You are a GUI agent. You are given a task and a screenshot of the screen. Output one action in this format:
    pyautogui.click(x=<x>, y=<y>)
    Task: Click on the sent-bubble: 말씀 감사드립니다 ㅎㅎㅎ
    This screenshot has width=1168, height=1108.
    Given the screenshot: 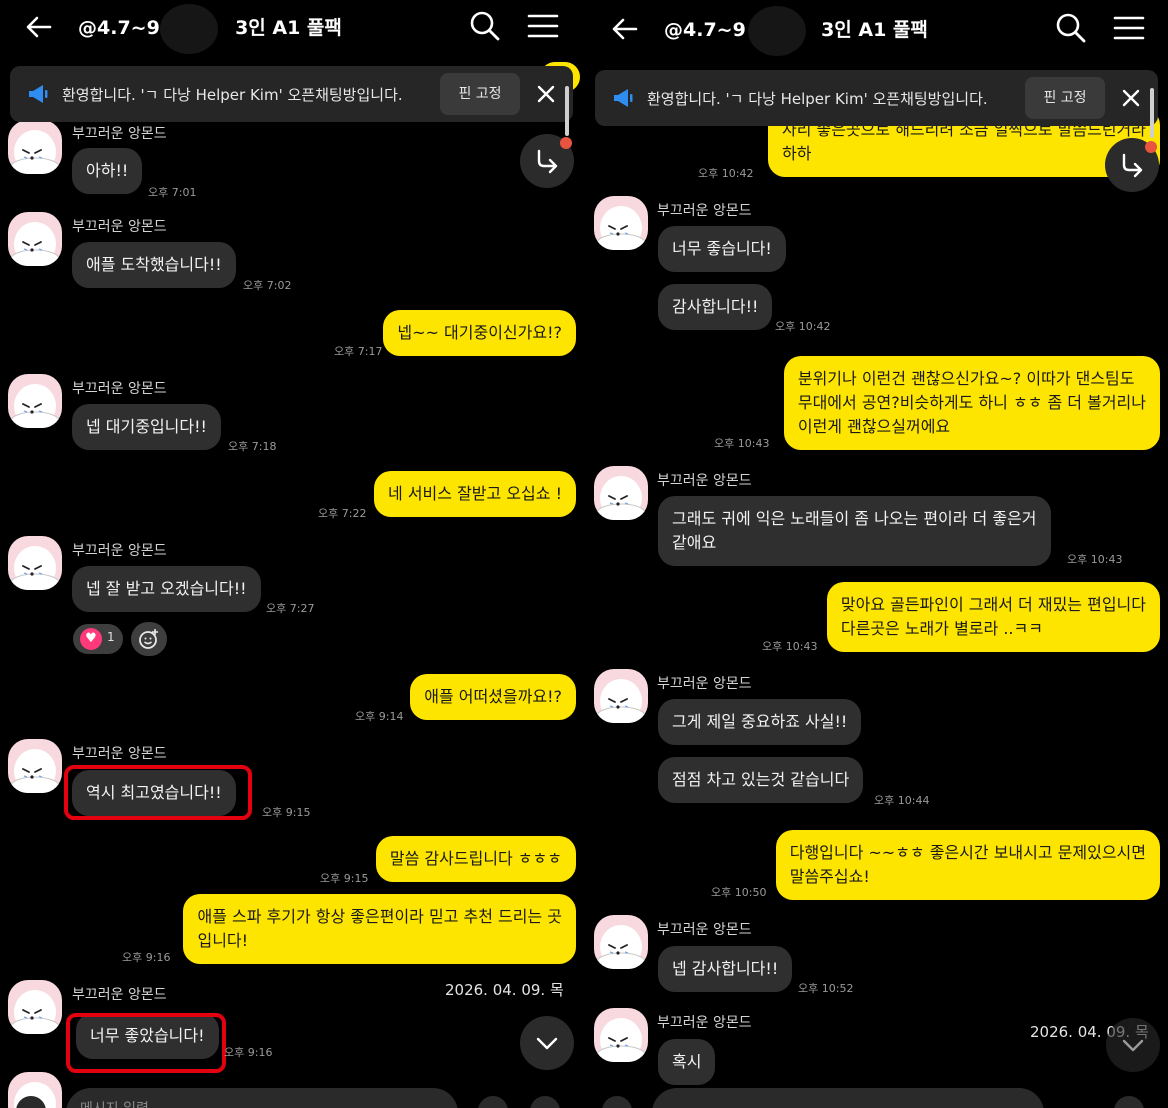 What is the action you would take?
    pyautogui.click(x=475, y=859)
    